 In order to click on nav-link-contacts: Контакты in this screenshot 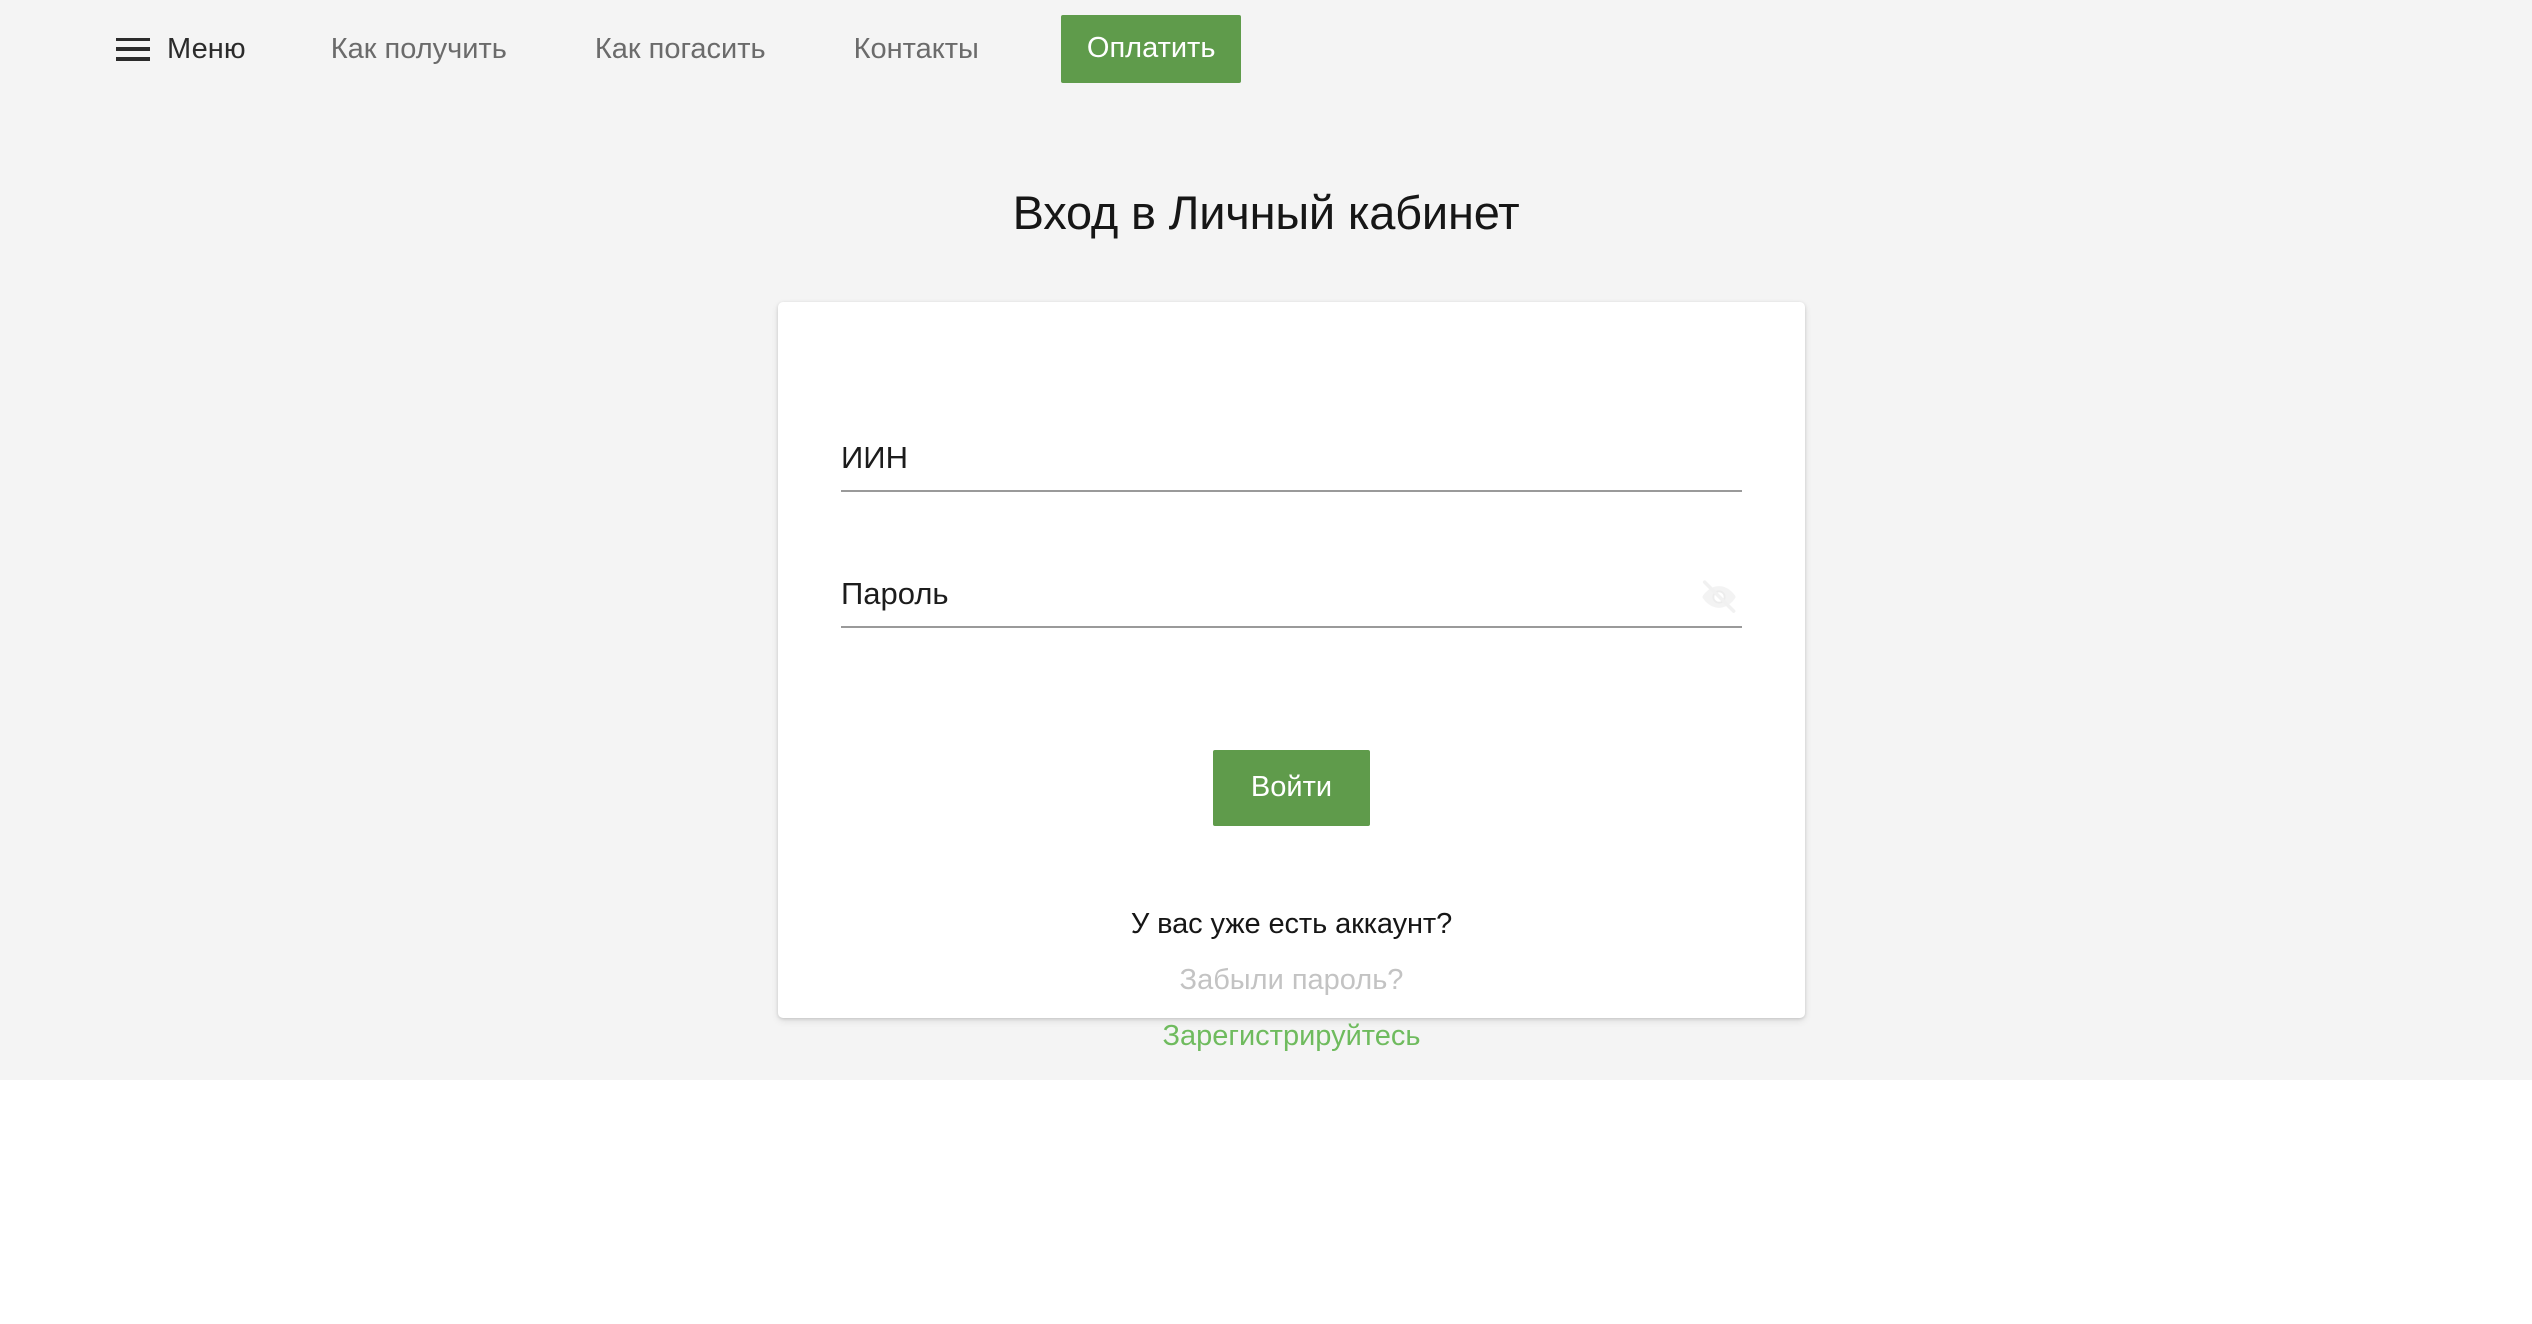, I will do `click(916, 49)`.